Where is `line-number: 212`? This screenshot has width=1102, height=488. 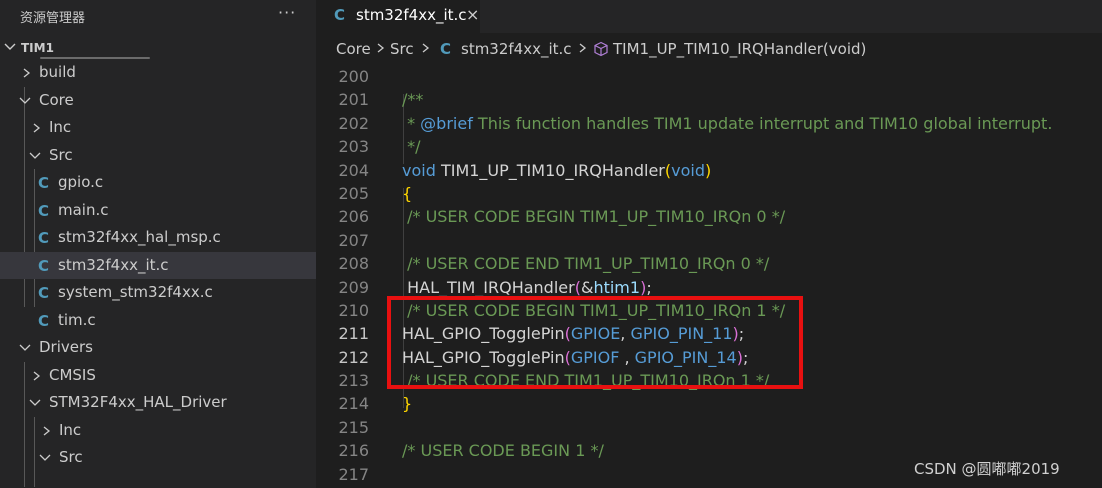 line-number: 212 is located at coordinates (353, 357).